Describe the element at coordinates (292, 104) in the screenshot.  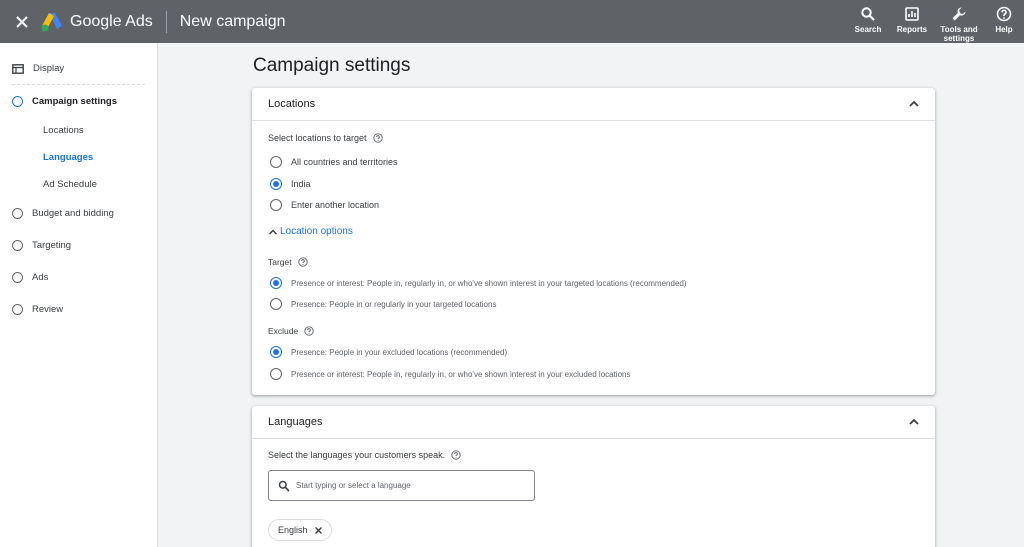
I see `locations-card-title: Locations` at that location.